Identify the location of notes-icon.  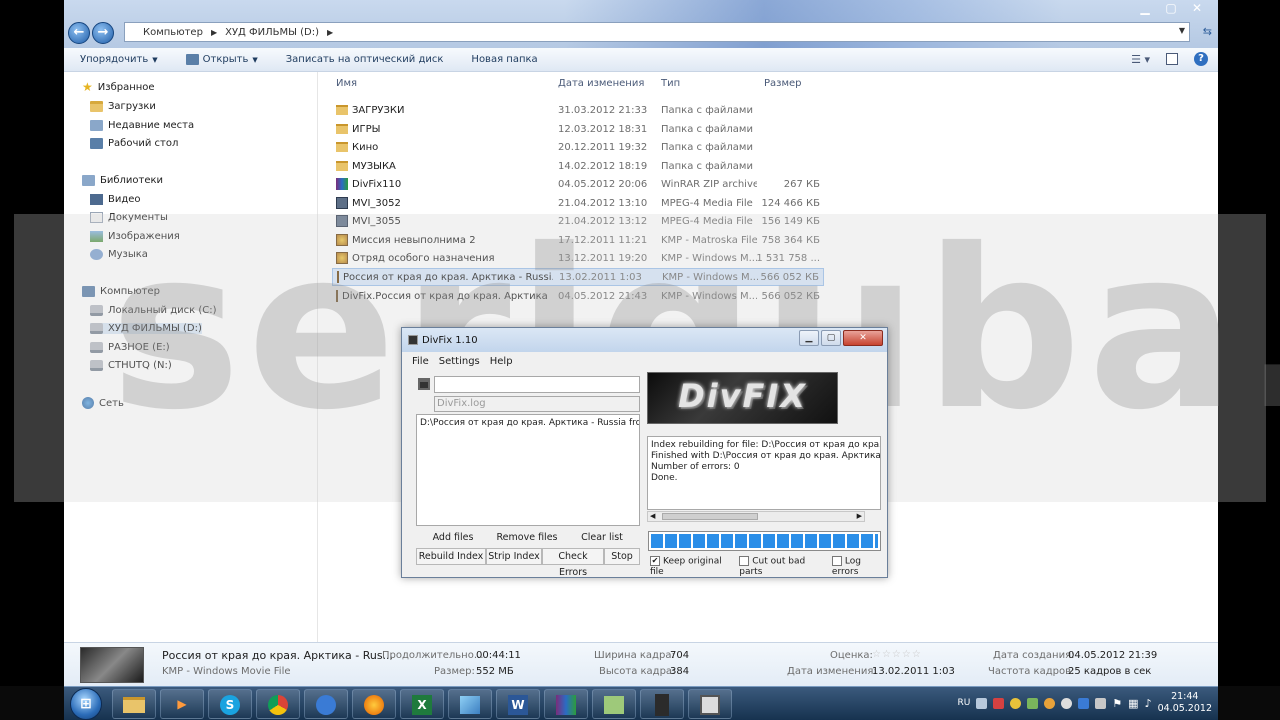
(614, 704).